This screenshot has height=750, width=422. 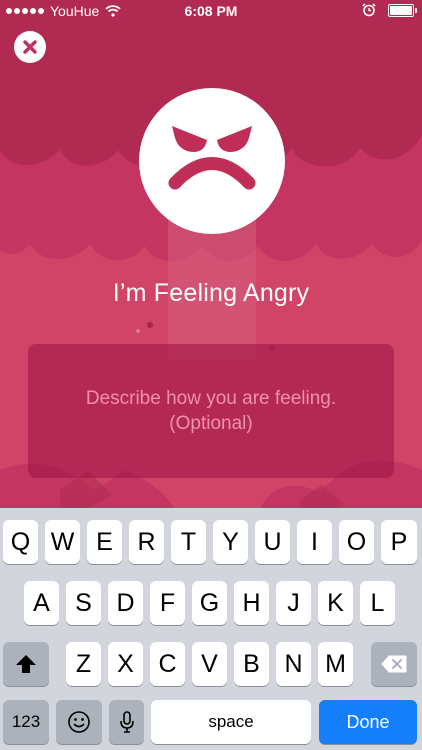 What do you see at coordinates (356, 542) in the screenshot?
I see `key-o: O` at bounding box center [356, 542].